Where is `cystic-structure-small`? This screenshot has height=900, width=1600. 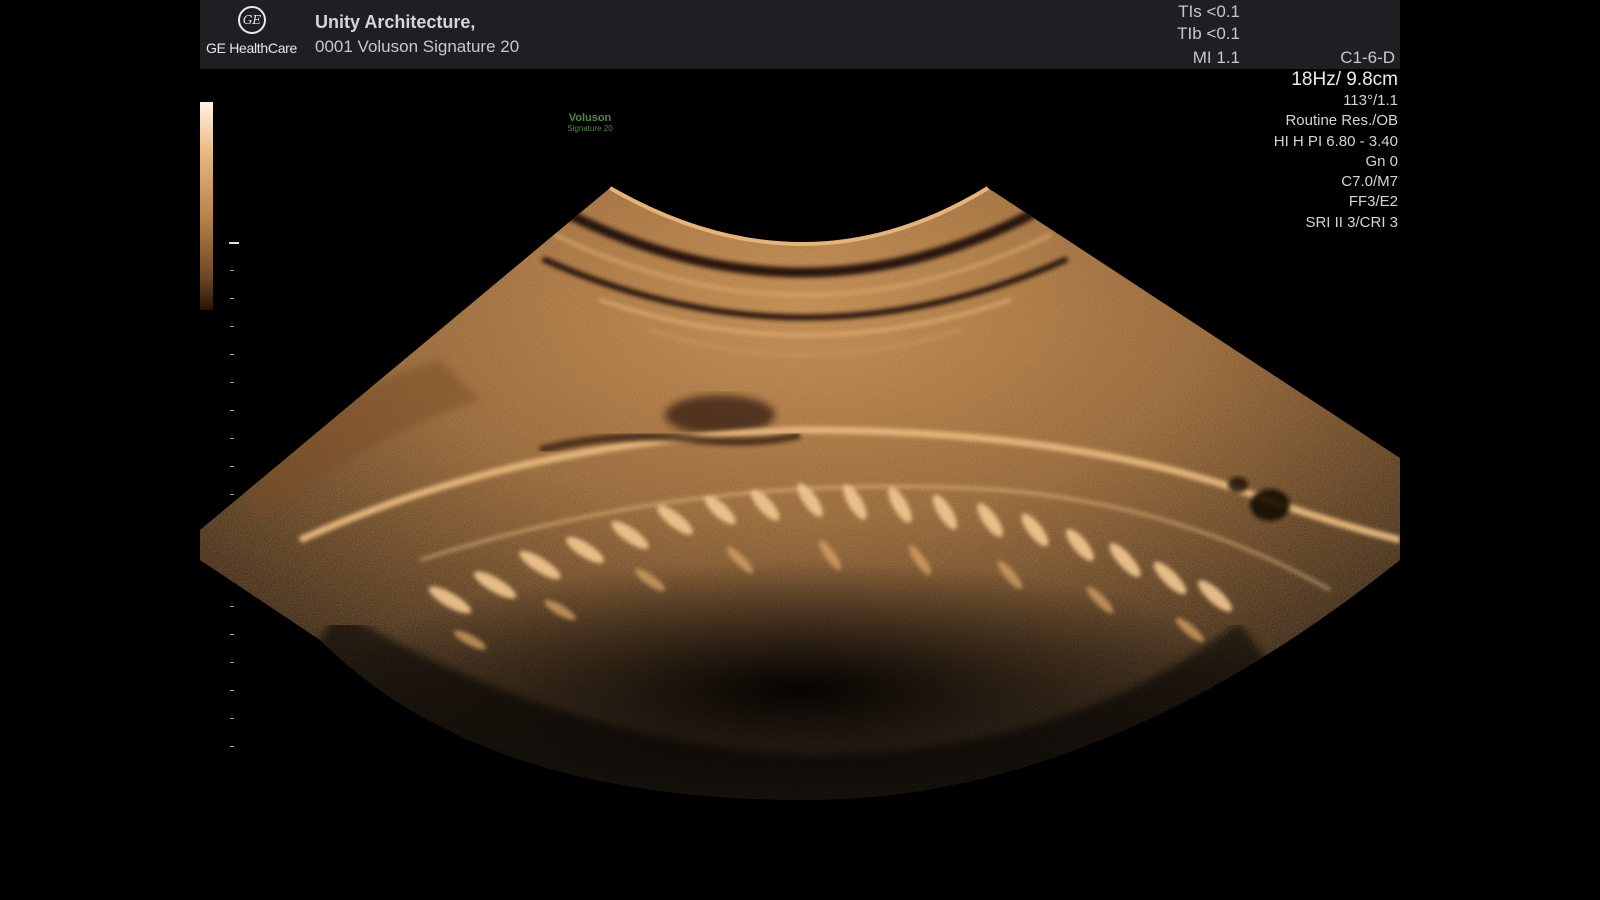 cystic-structure-small is located at coordinates (1238, 485).